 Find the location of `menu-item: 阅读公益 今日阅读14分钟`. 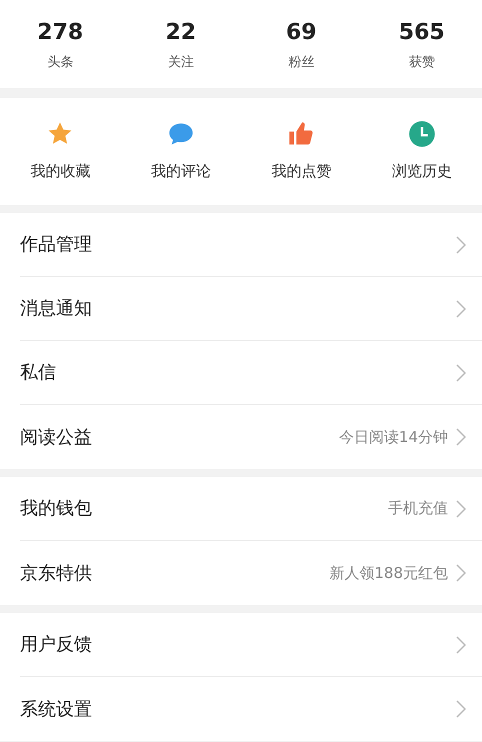

menu-item: 阅读公益 今日阅读14分钟 is located at coordinates (251, 437).